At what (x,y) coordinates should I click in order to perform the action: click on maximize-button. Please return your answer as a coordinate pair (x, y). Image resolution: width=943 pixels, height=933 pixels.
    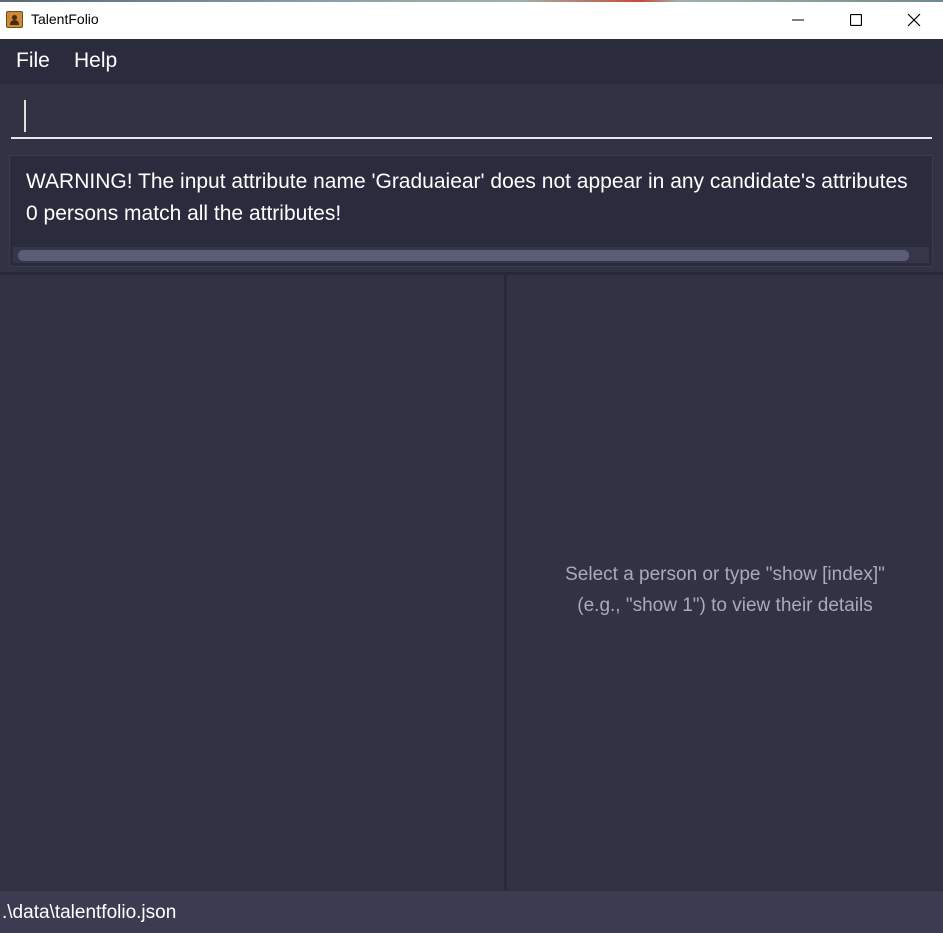
    Looking at the image, I should click on (856, 19).